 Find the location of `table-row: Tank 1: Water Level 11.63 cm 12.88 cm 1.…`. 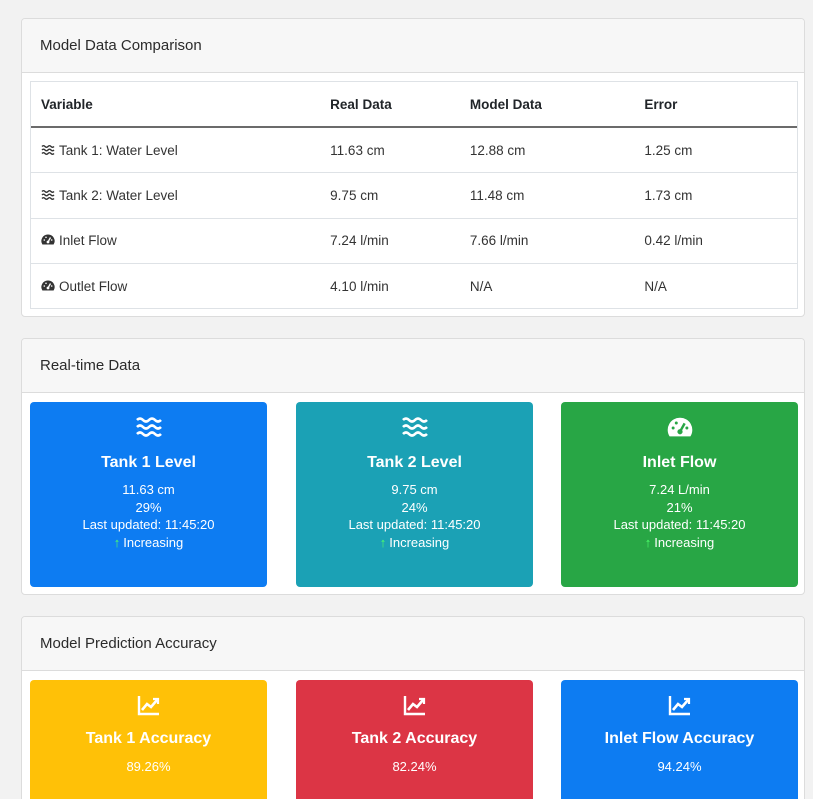

table-row: Tank 1: Water Level 11.63 cm 12.88 cm 1.… is located at coordinates (414, 149).